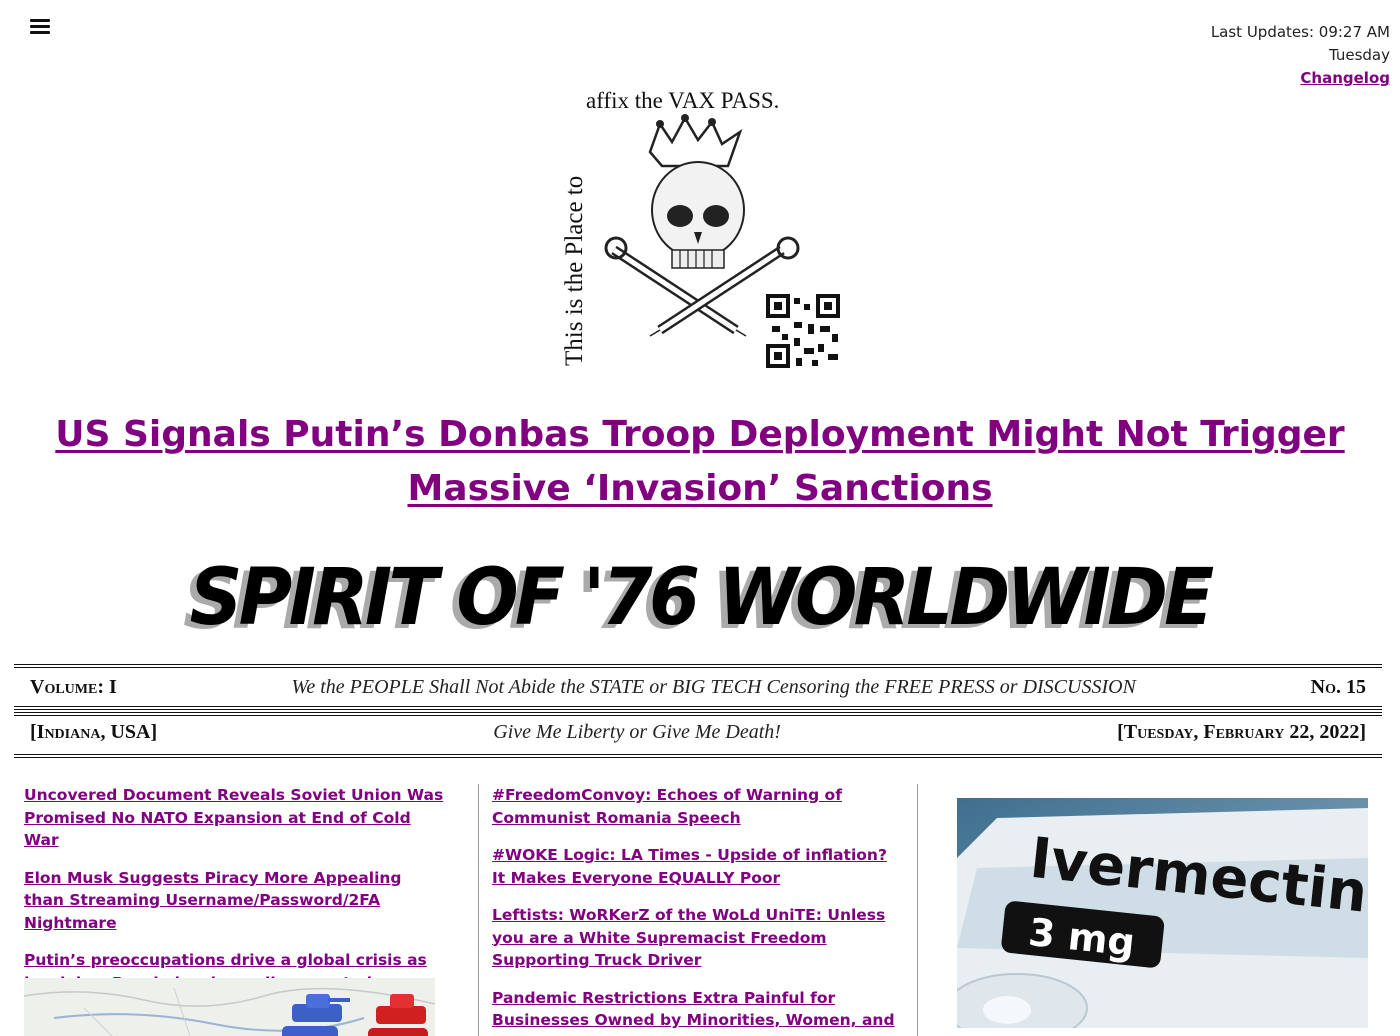 This screenshot has width=1400, height=1036. Describe the element at coordinates (637, 731) in the screenshot. I see `liberty-motto: Give Me Liberty or Give Me Death!` at that location.